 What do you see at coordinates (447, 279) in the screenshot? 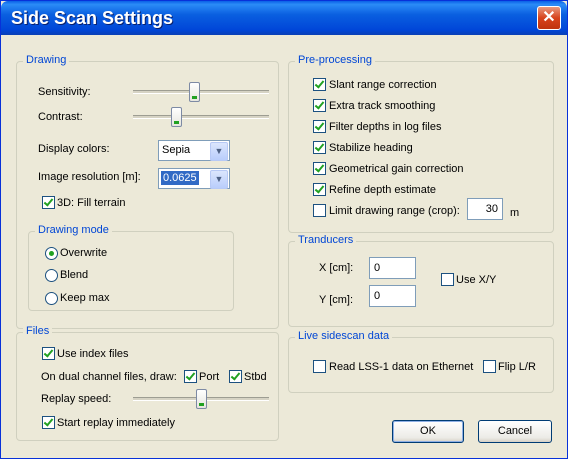
I see `use-xy-checkbox` at bounding box center [447, 279].